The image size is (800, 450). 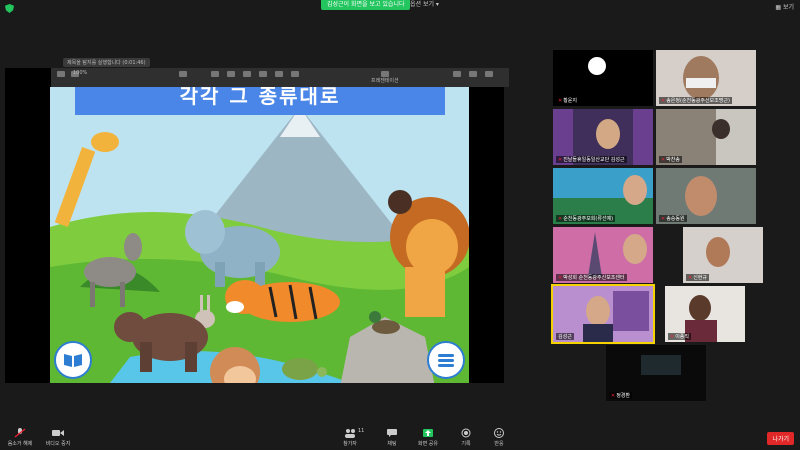 I want to click on participant-count: 11, so click(x=361, y=431).